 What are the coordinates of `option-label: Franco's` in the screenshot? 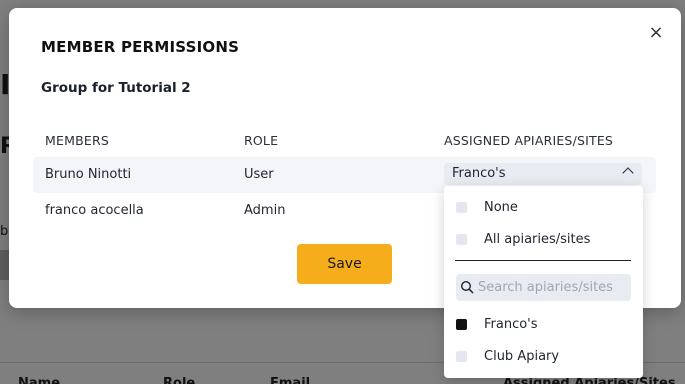 It's located at (511, 324).